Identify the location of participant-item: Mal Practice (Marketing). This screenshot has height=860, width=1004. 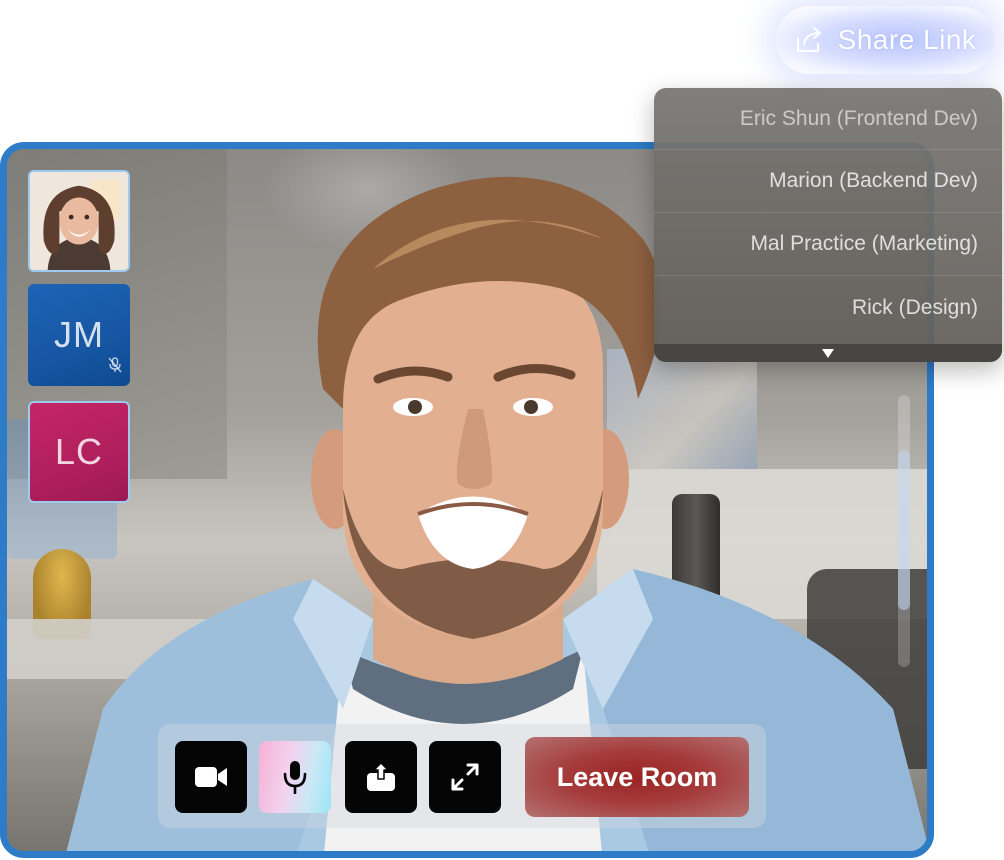
(828, 244).